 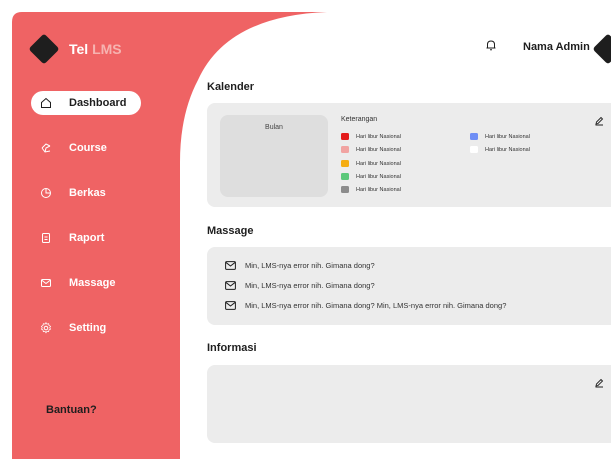 I want to click on brand-name: Tel, so click(x=79, y=49).